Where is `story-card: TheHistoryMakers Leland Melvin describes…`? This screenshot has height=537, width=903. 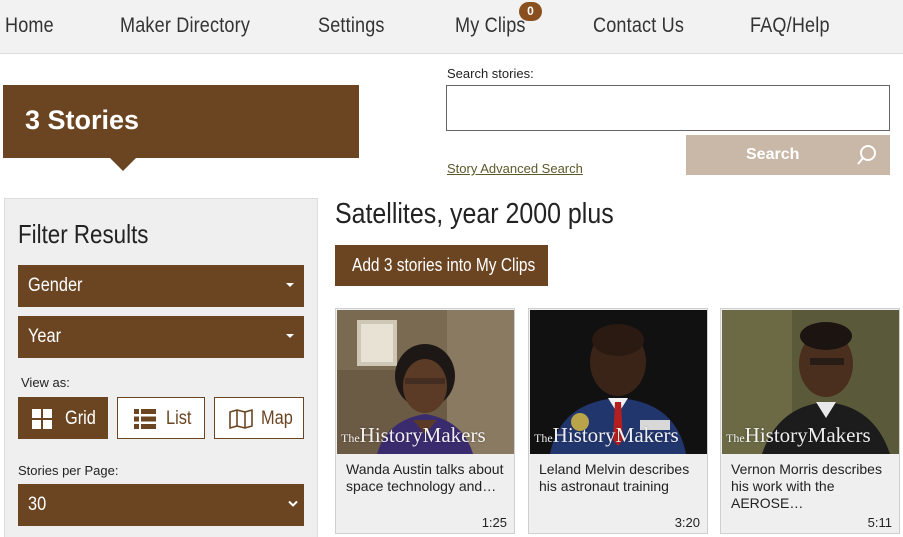 story-card: TheHistoryMakers Leland Melvin describes… is located at coordinates (618, 421).